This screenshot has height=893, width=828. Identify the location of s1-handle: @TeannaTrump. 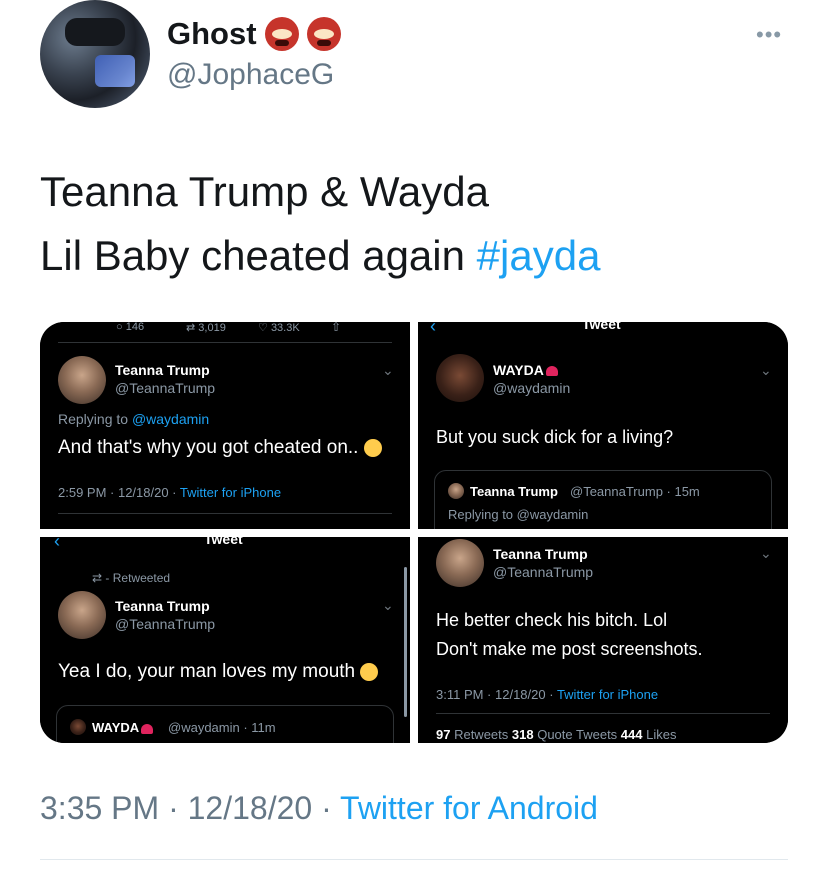
(165, 388).